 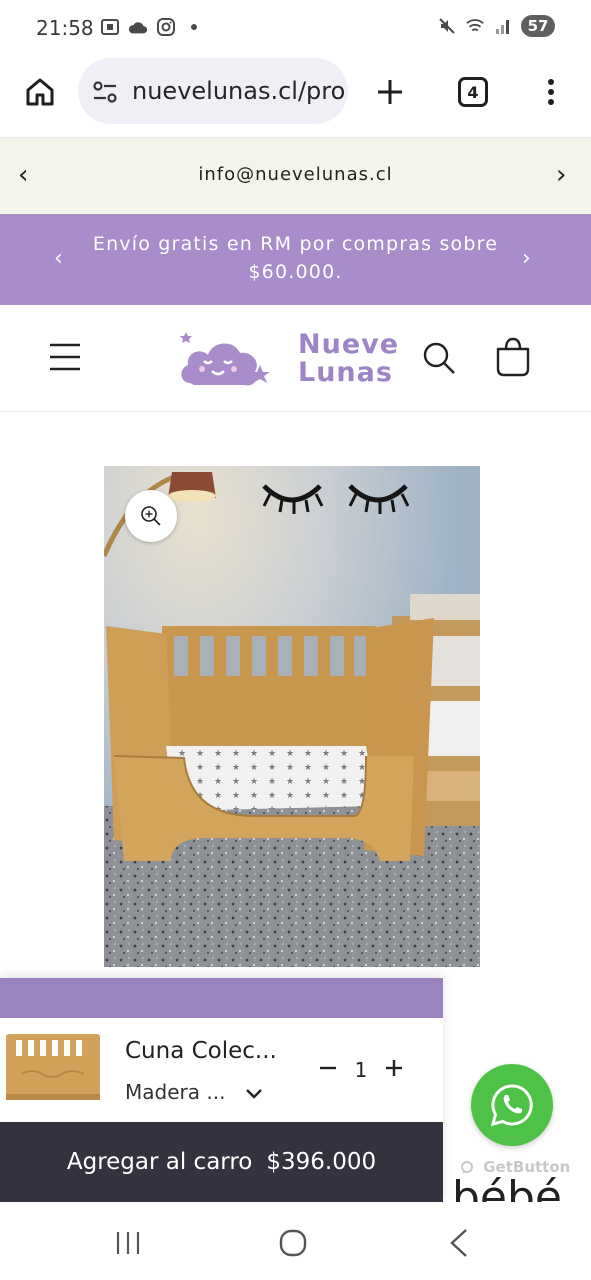 I want to click on hamburger-menu-icon, so click(x=65, y=357).